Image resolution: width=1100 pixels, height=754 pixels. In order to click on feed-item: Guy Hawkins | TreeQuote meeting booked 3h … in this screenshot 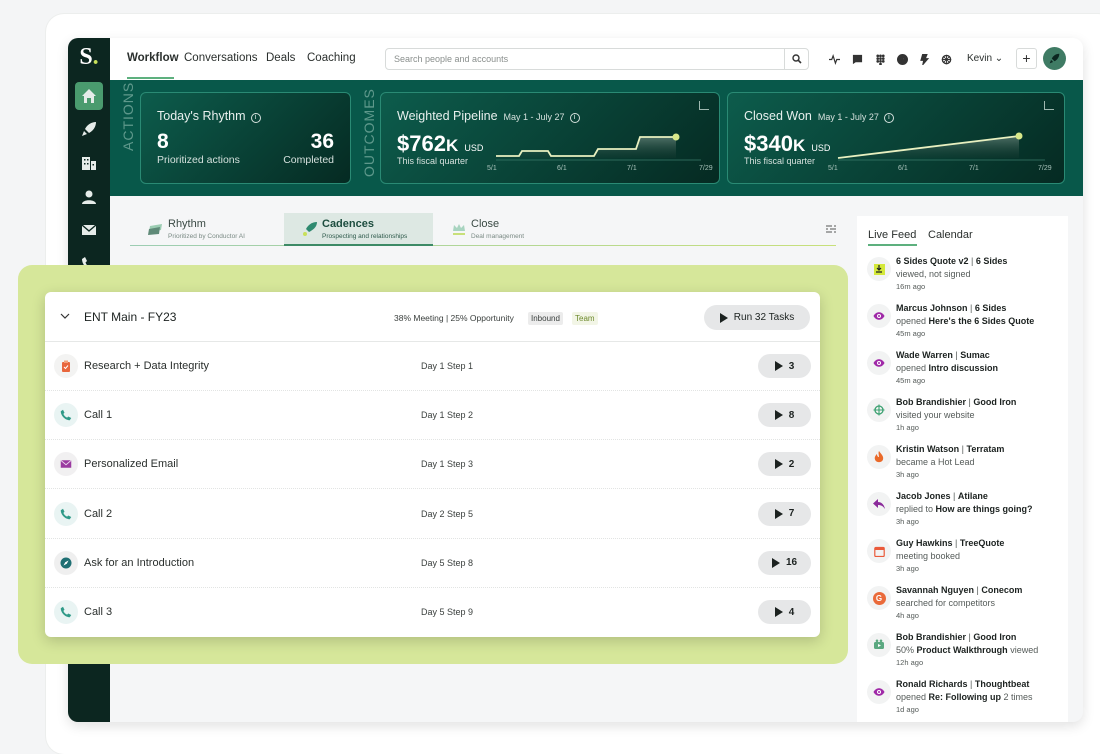, I will do `click(967, 559)`.